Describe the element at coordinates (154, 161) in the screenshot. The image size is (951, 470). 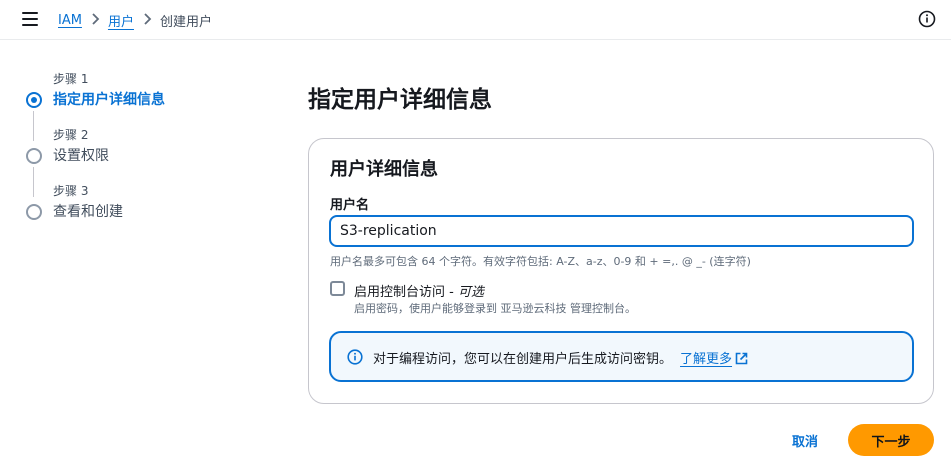
I see `step-2: 步骤 2 设置权限` at that location.